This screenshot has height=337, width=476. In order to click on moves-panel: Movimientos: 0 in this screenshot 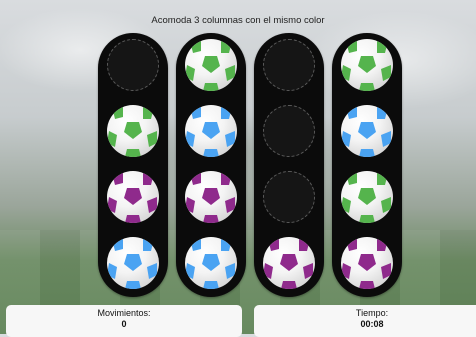, I will do `click(124, 321)`.